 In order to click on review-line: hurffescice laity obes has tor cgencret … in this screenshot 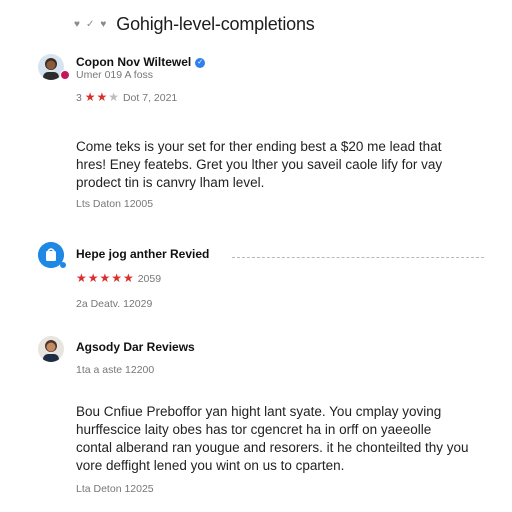, I will do `click(254, 429)`.